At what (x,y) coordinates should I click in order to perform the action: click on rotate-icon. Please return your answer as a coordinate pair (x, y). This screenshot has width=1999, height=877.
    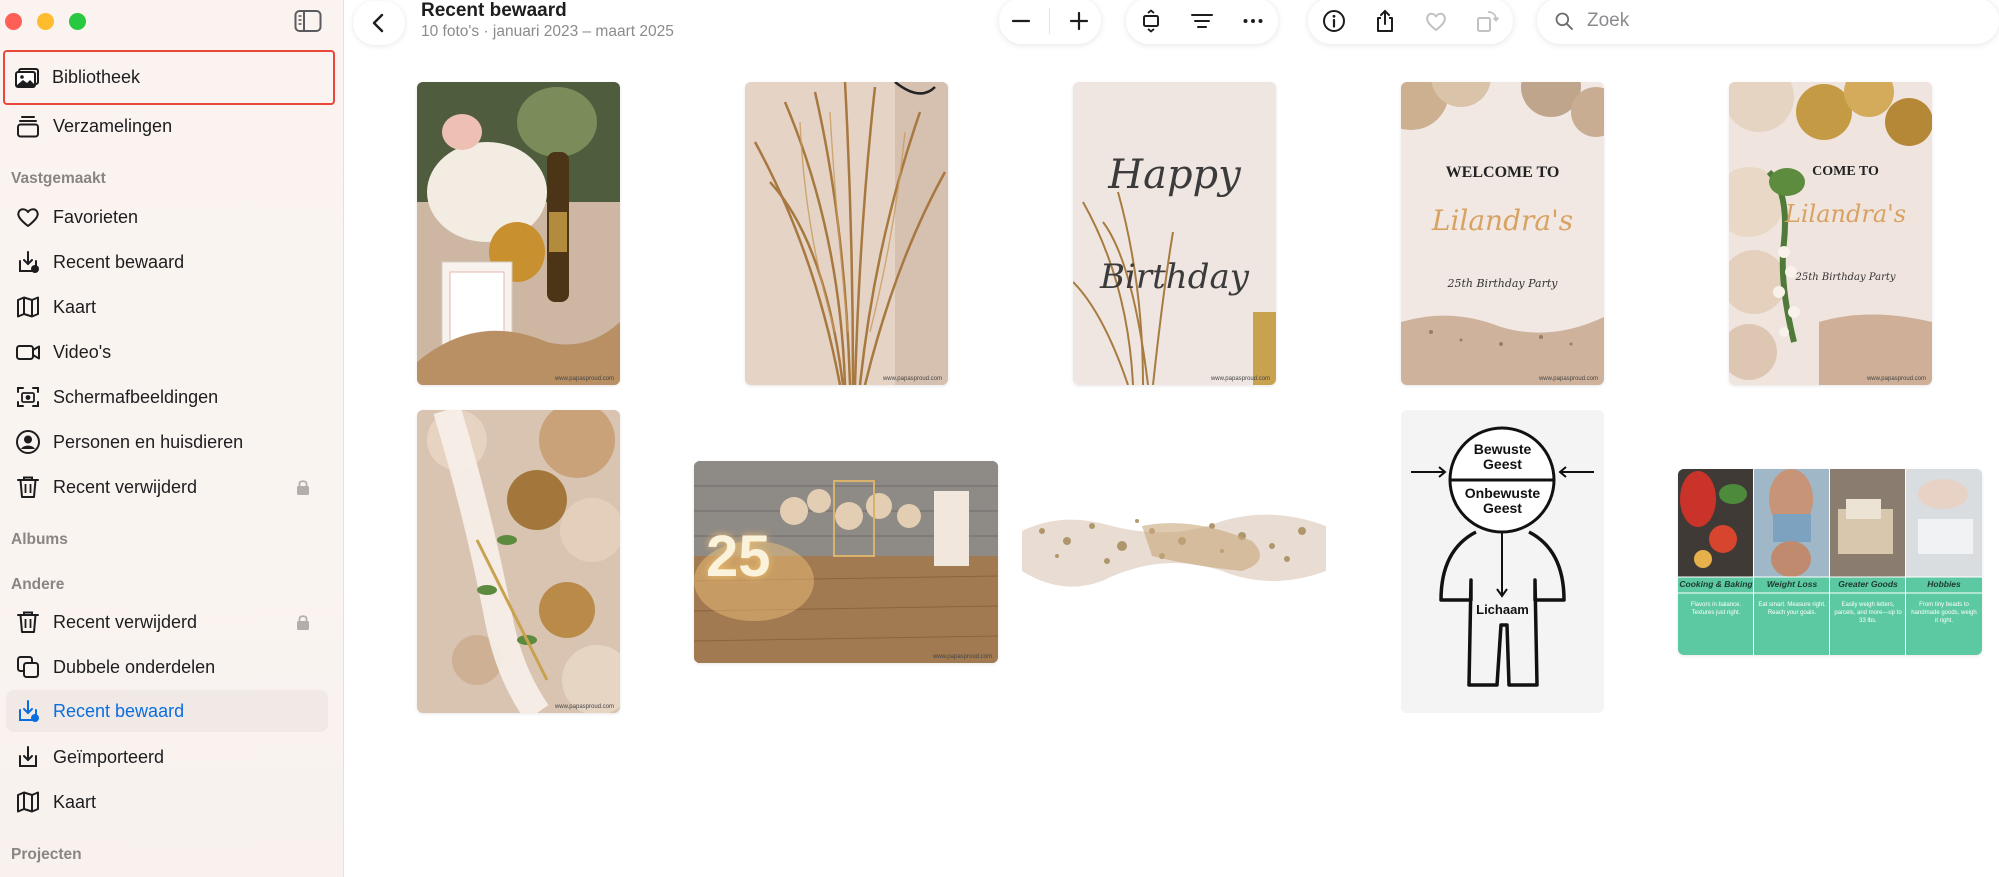
    Looking at the image, I should click on (1487, 21).